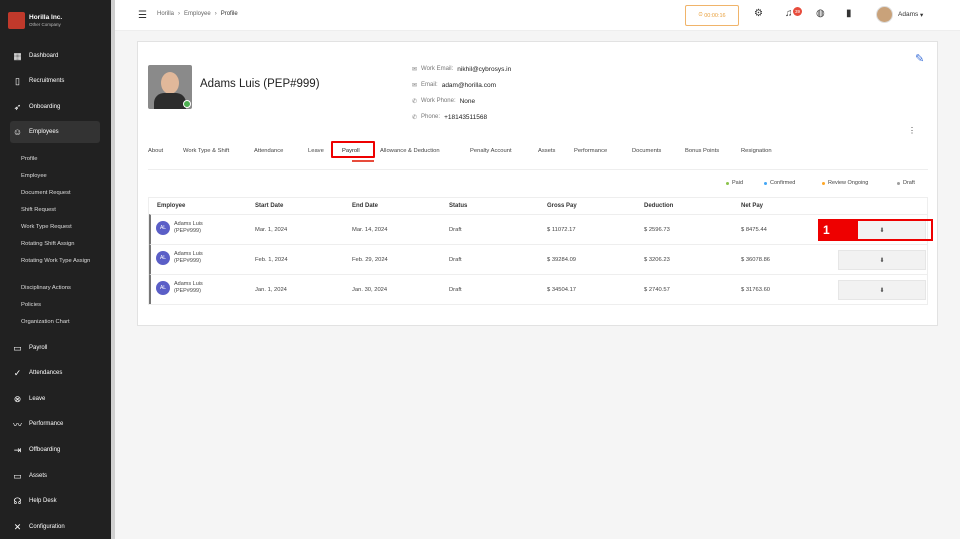 This screenshot has width=960, height=539. What do you see at coordinates (63, 159) in the screenshot?
I see `sidebar-sub-profile: Profile` at bounding box center [63, 159].